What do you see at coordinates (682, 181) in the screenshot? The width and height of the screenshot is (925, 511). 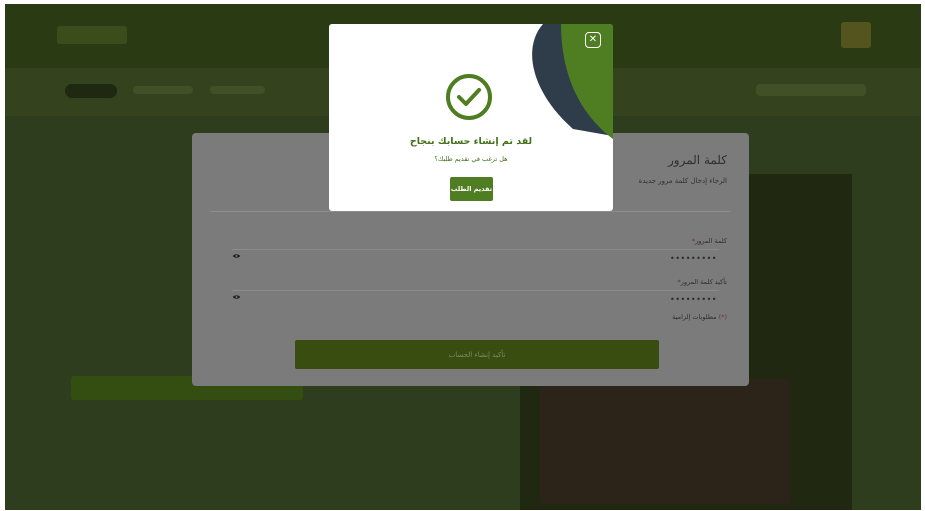 I see `form-subtitle: الرجاء إدخال كلمة مرور جديدة` at bounding box center [682, 181].